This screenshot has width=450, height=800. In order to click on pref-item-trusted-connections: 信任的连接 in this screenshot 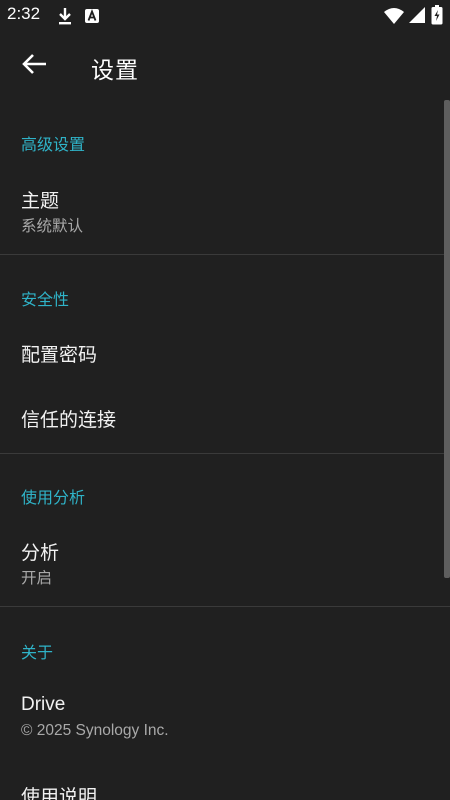, I will do `click(222, 420)`.